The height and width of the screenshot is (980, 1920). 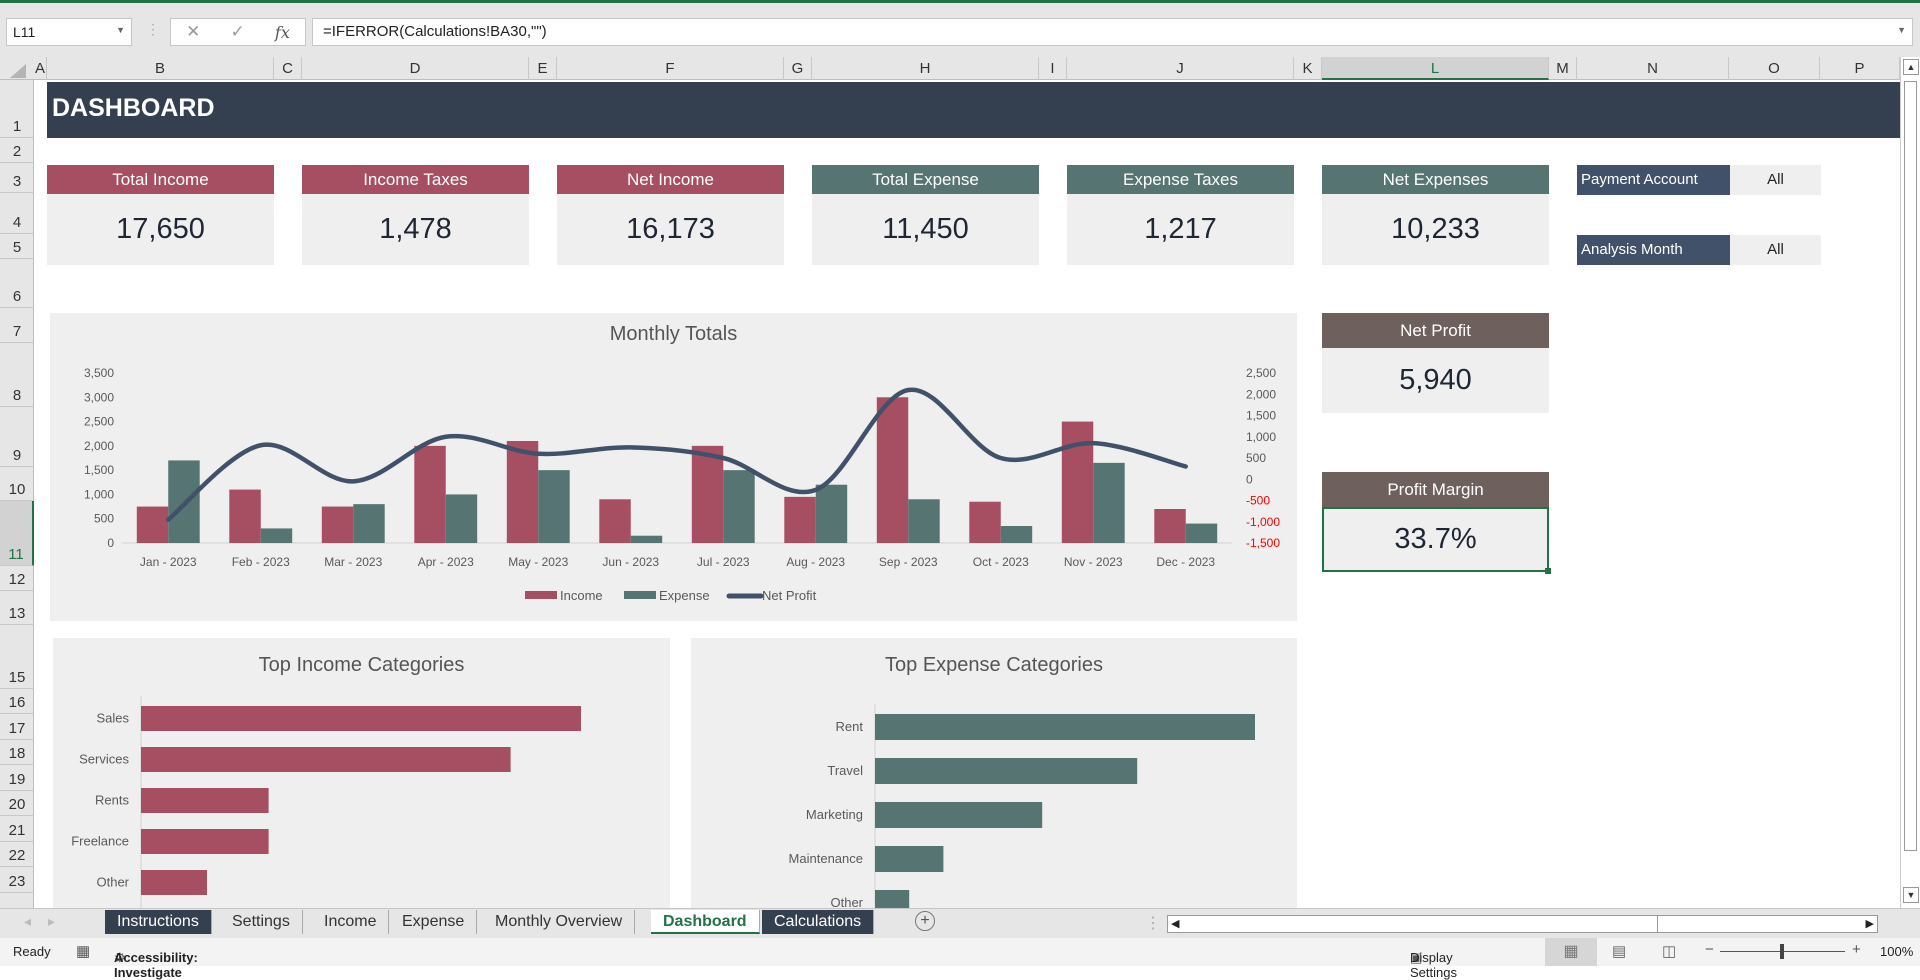 What do you see at coordinates (670, 215) in the screenshot?
I see `kpi-net-income: Net Income 16,173` at bounding box center [670, 215].